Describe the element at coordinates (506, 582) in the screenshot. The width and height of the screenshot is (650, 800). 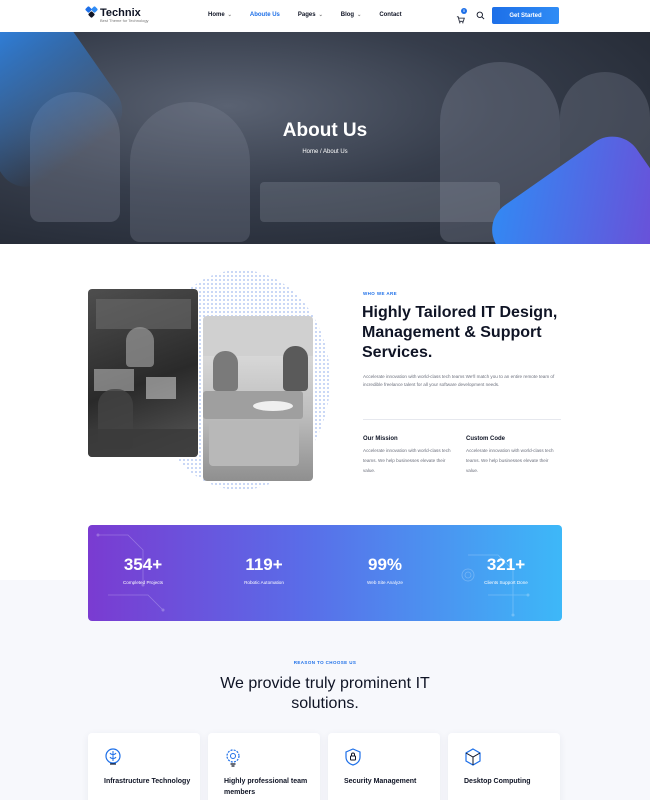
I see `stat-label: Clients Support Done` at that location.